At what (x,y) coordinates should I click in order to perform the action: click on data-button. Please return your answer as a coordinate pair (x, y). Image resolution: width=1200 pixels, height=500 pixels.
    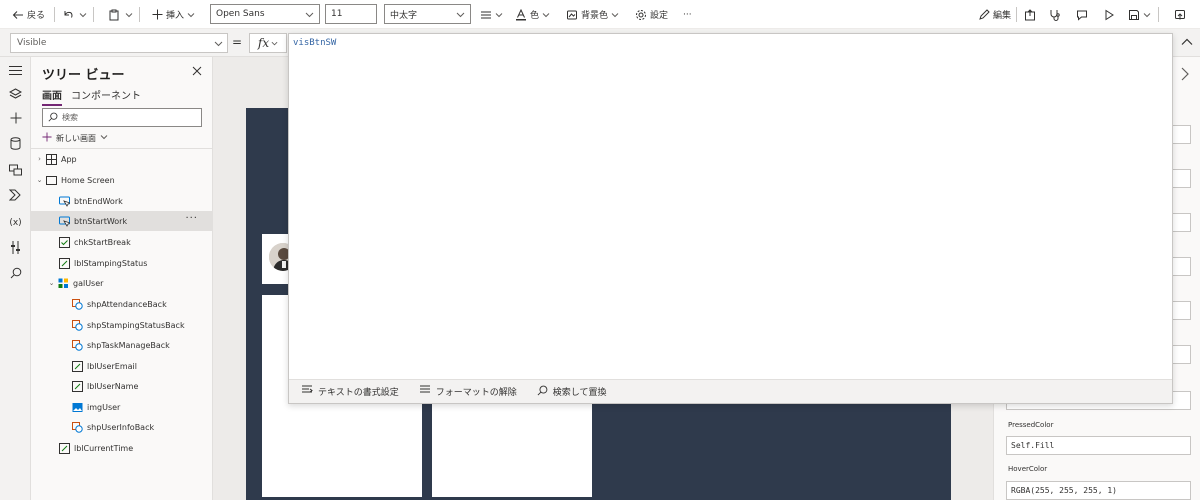
    Looking at the image, I should click on (15, 144).